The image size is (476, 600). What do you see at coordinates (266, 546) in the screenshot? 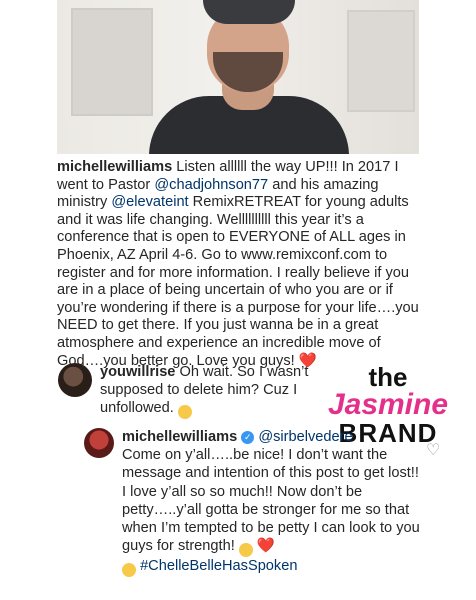
I see `heart-emoji: ❤️` at bounding box center [266, 546].